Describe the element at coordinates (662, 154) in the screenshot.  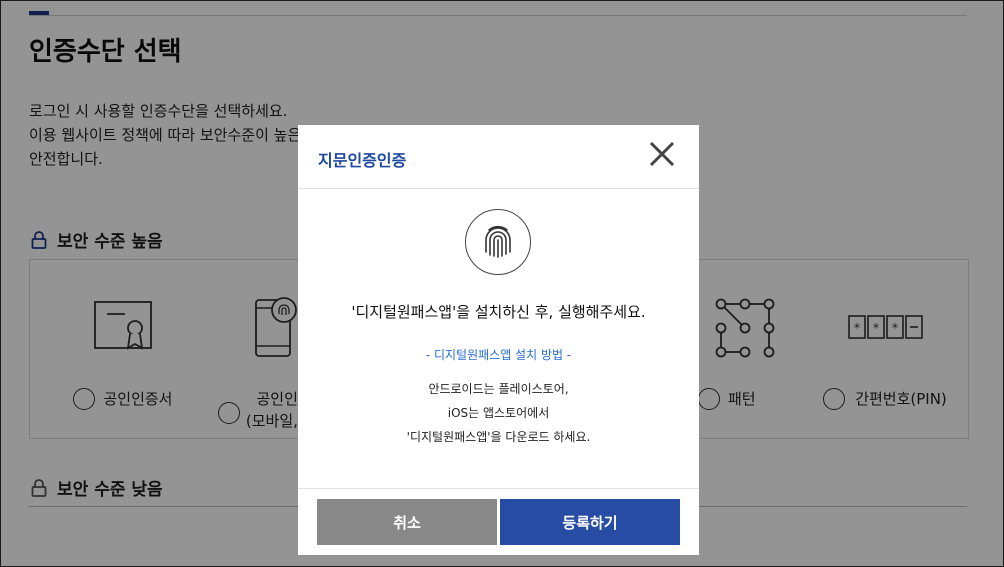
I see `close-icon` at that location.